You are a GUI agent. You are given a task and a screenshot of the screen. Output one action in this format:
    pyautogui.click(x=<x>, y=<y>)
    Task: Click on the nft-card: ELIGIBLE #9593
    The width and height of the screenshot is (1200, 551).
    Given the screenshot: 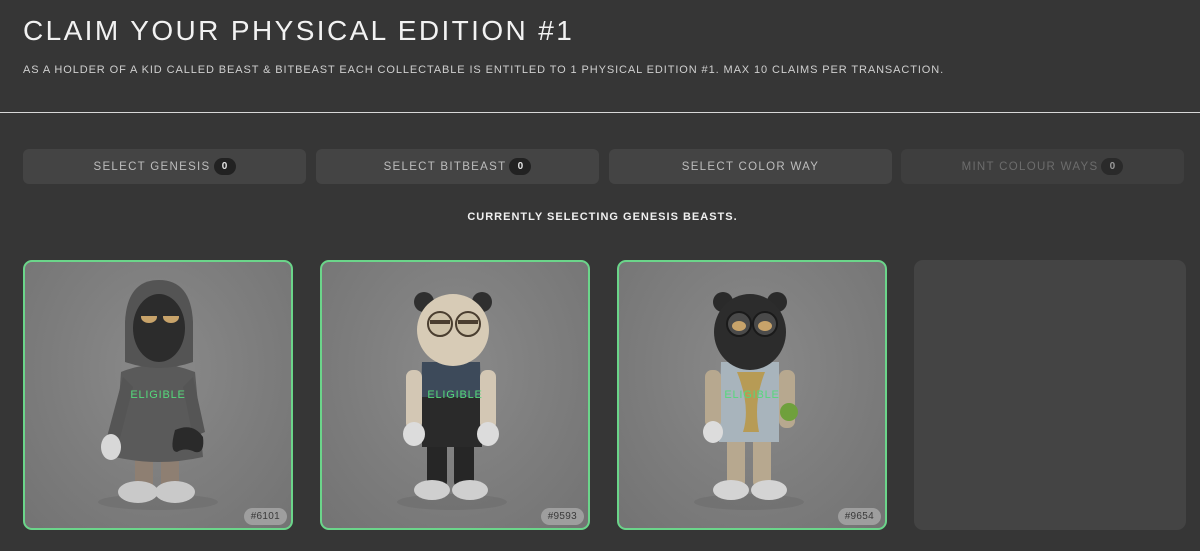 What is the action you would take?
    pyautogui.click(x=455, y=395)
    